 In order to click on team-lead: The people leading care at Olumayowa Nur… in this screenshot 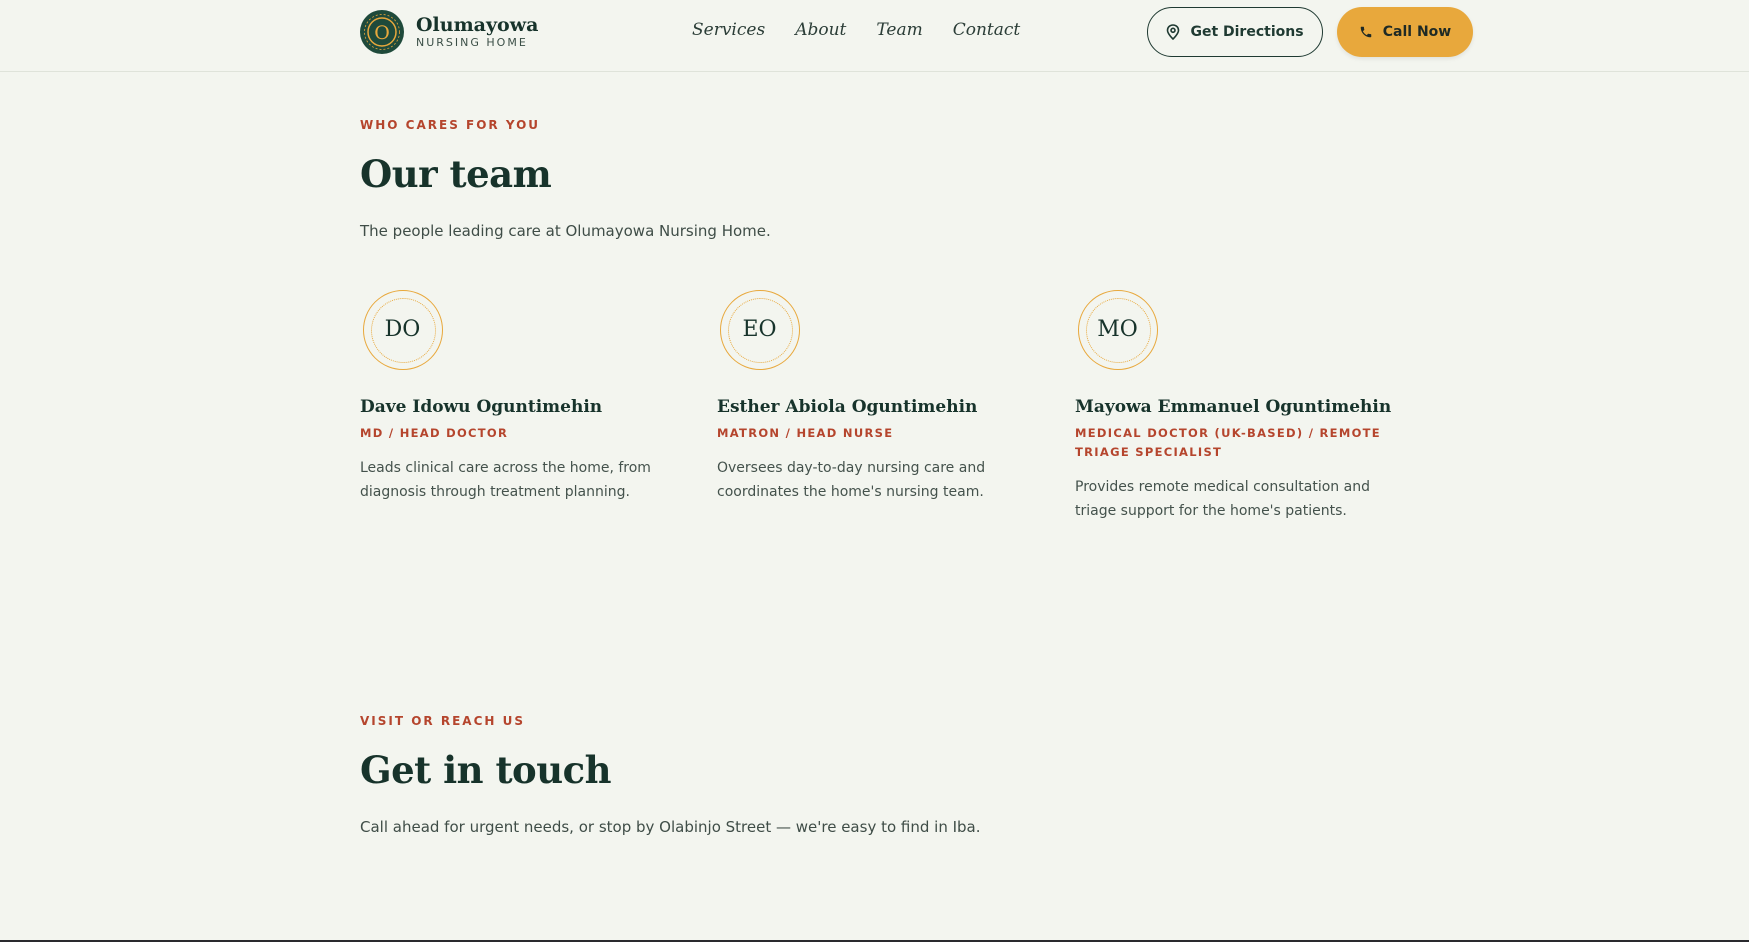, I will do `click(565, 231)`.